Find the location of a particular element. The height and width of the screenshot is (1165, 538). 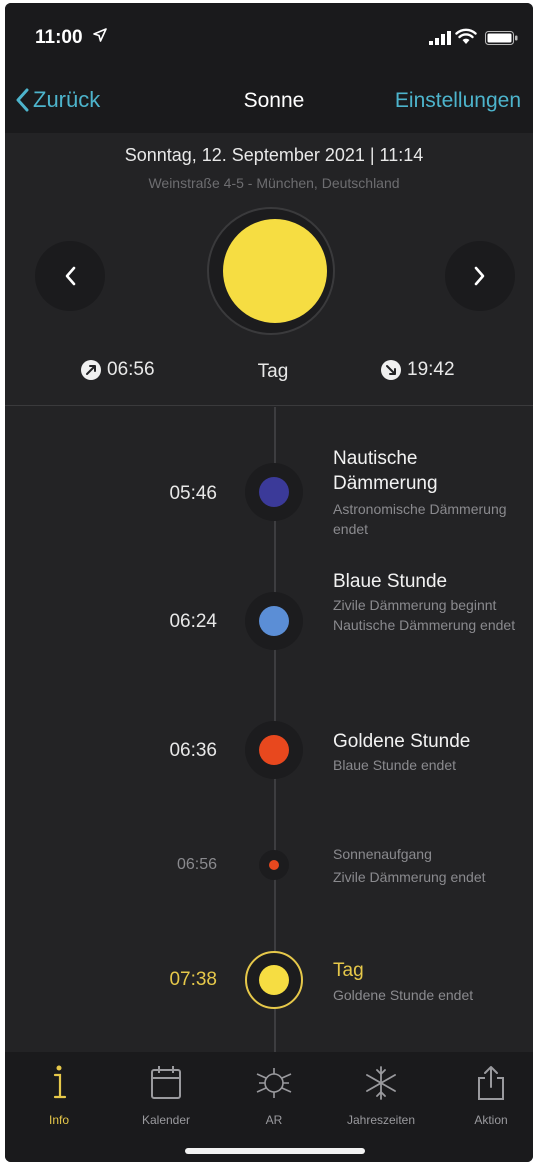

sunrise-icon is located at coordinates (91, 370).